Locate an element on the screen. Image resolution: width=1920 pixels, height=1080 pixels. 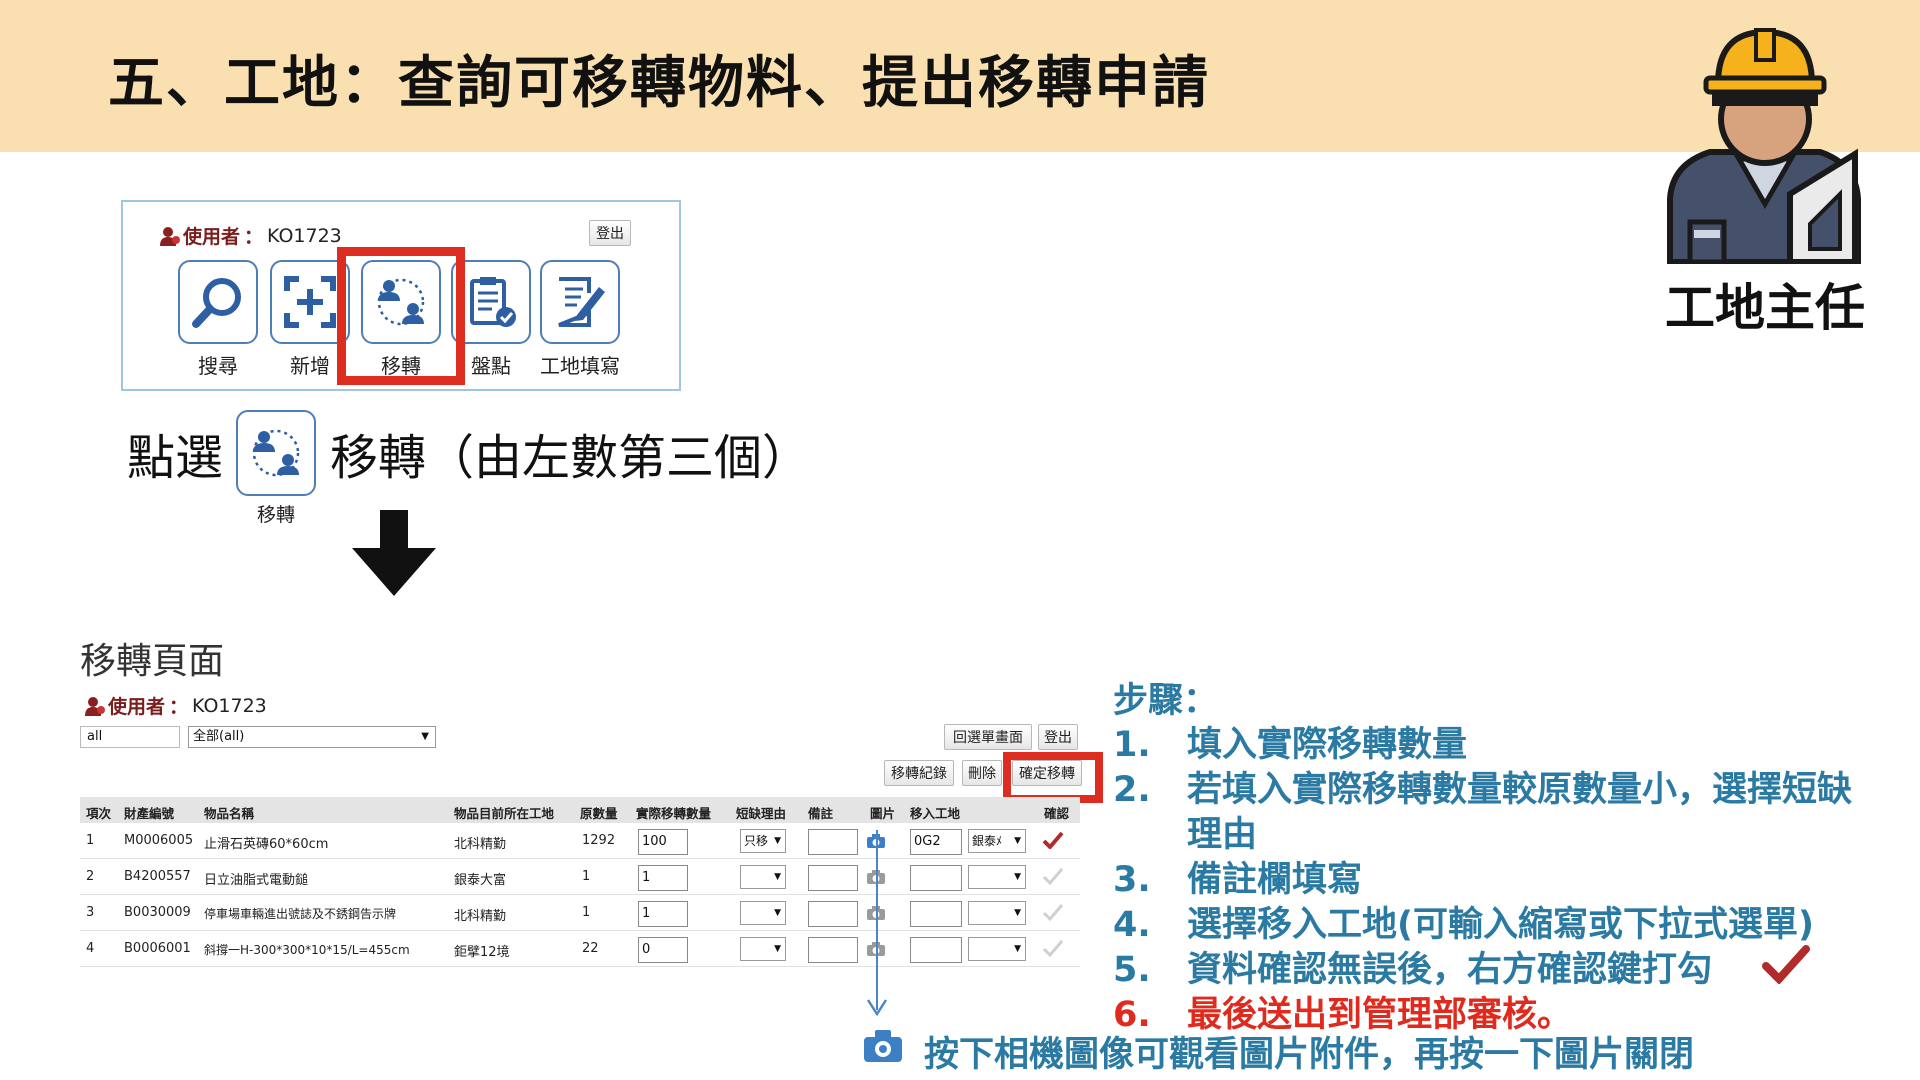
col-header: 財產編號 is located at coordinates (149, 813).